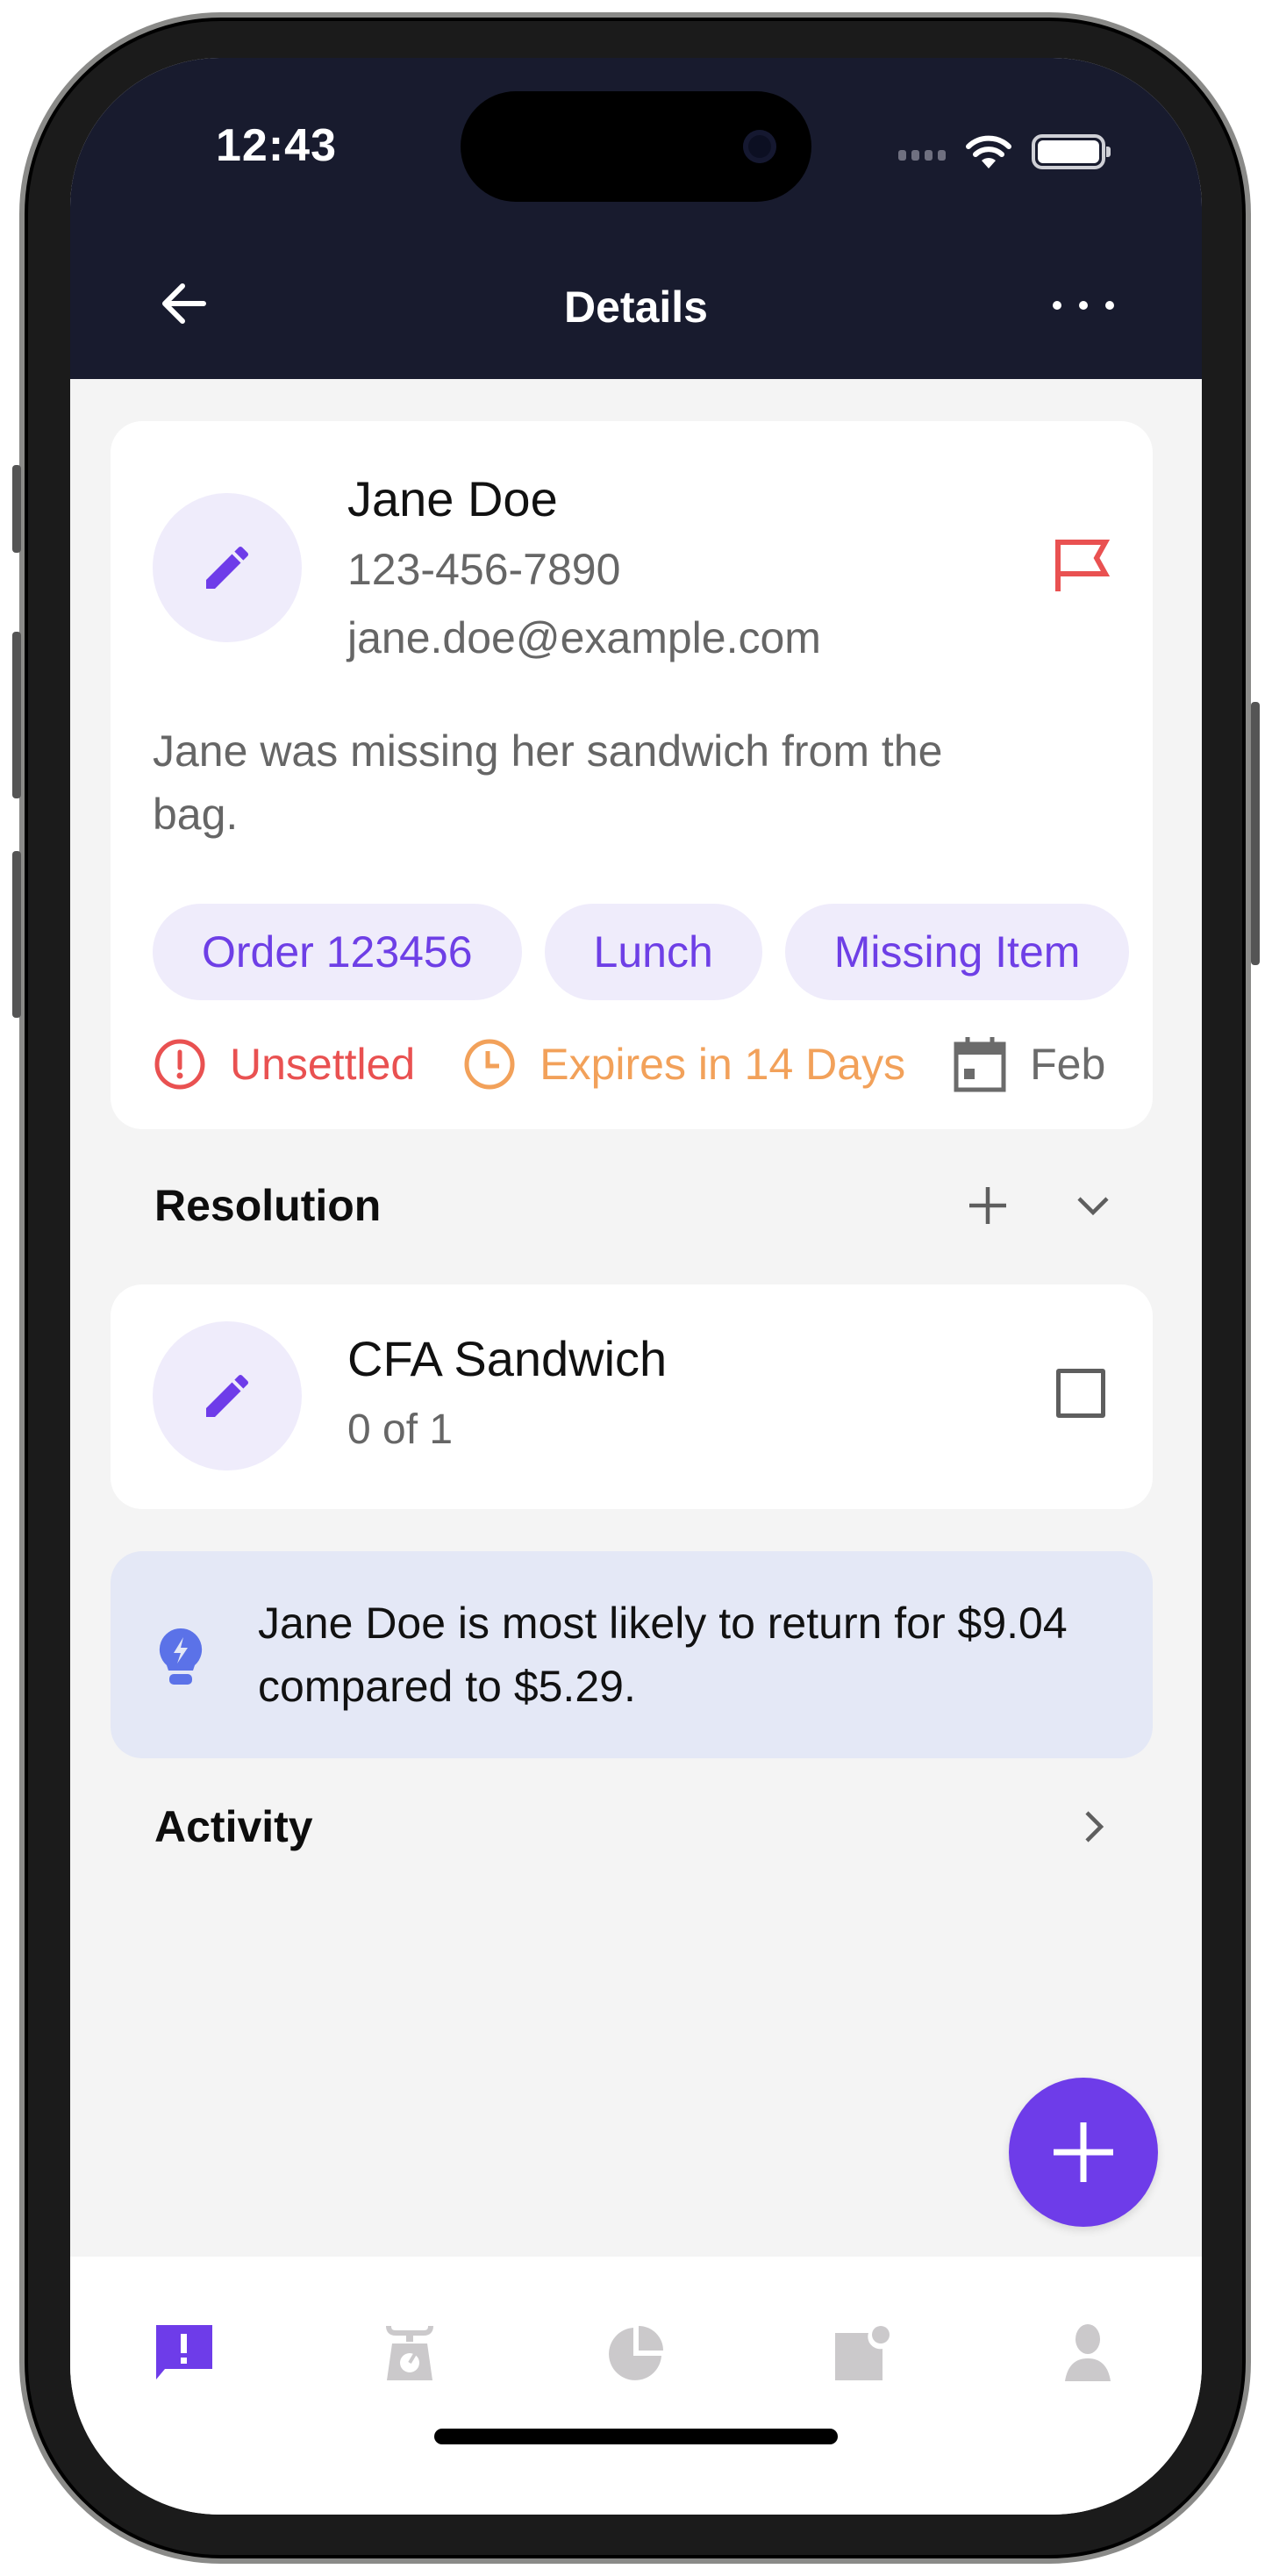  I want to click on chevron-down-icon, so click(1093, 1206).